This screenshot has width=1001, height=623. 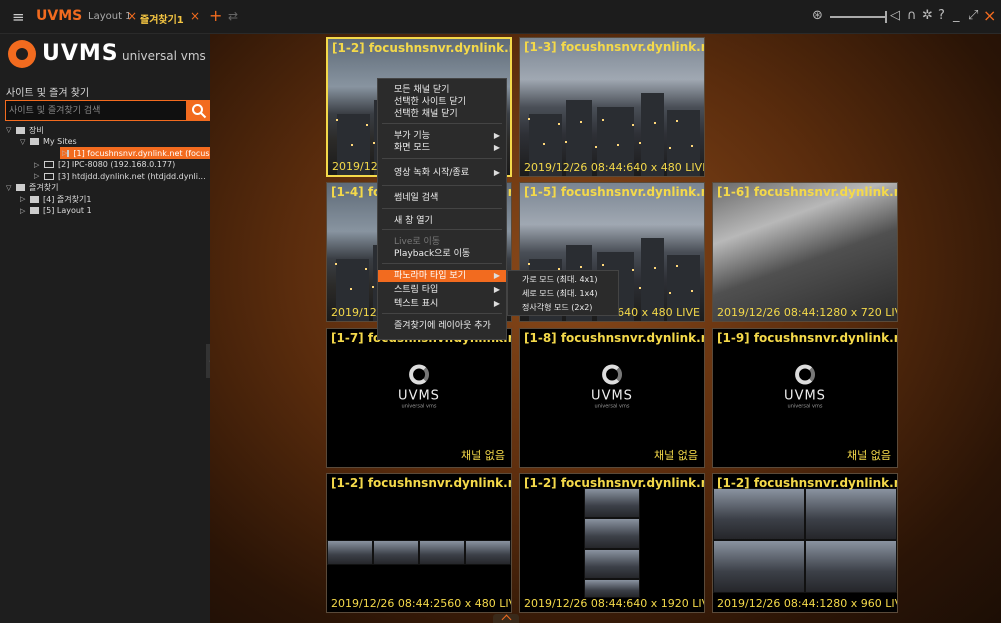 What do you see at coordinates (563, 280) in the screenshot?
I see `panorama-submenu-item: 가로 모드 (최대. 4x1)` at bounding box center [563, 280].